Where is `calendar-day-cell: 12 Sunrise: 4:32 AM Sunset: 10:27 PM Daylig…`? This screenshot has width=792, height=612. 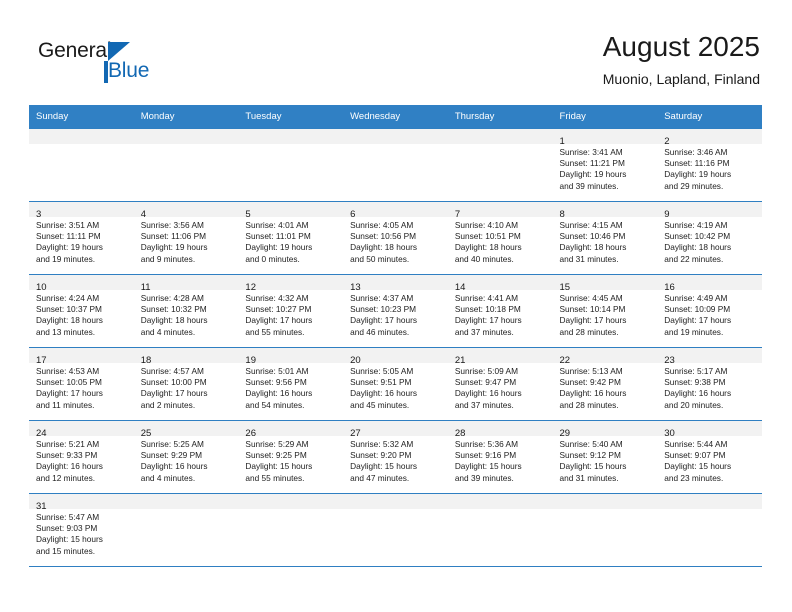
calendar-day-cell: 12 Sunrise: 4:32 AM Sunset: 10:27 PM Daylig… is located at coordinates (291, 311).